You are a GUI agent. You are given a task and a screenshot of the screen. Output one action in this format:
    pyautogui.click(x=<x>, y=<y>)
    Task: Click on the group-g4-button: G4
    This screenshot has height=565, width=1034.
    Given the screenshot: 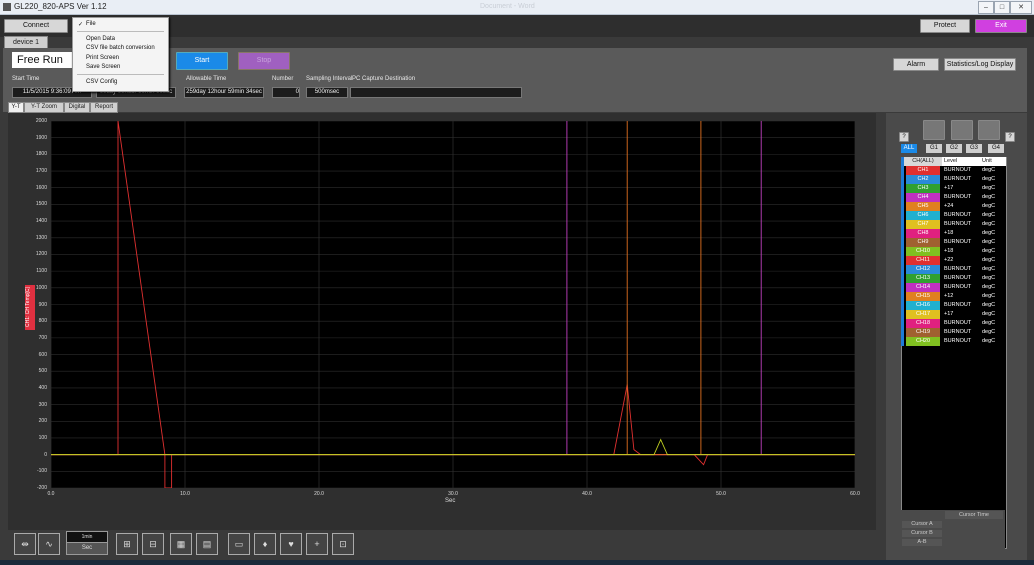 What is the action you would take?
    pyautogui.click(x=996, y=148)
    